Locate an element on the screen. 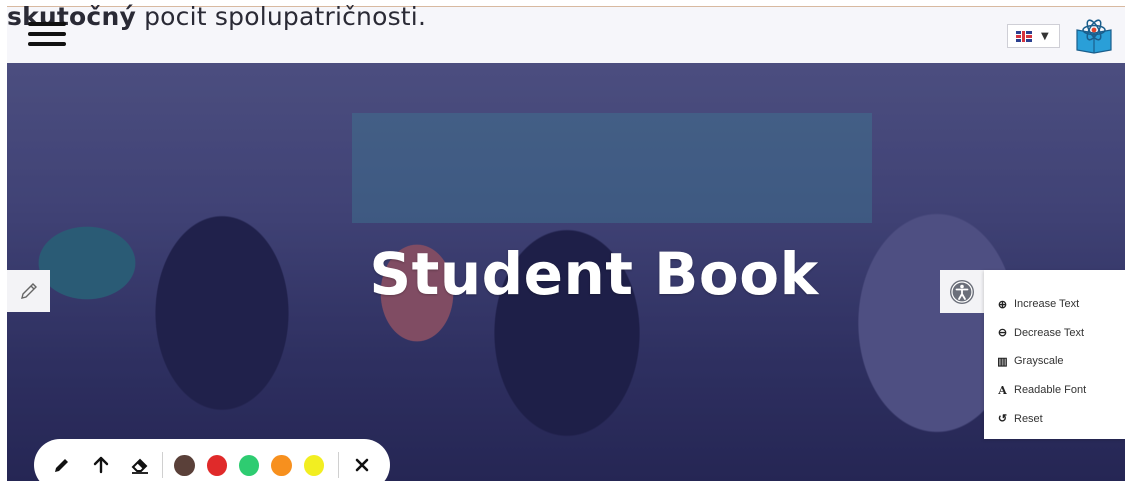  color-swatch-yellow is located at coordinates (313, 465).